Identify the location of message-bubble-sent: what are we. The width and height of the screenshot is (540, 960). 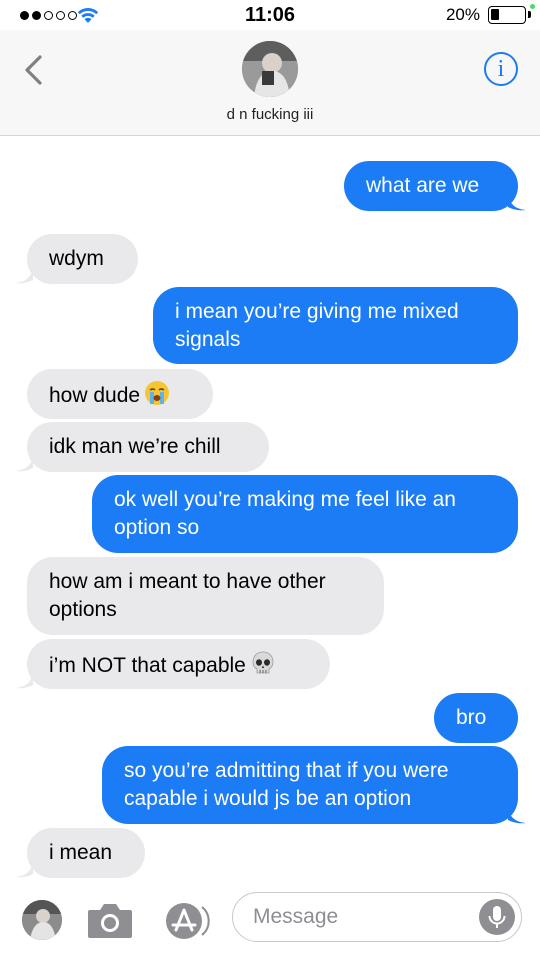
(431, 186).